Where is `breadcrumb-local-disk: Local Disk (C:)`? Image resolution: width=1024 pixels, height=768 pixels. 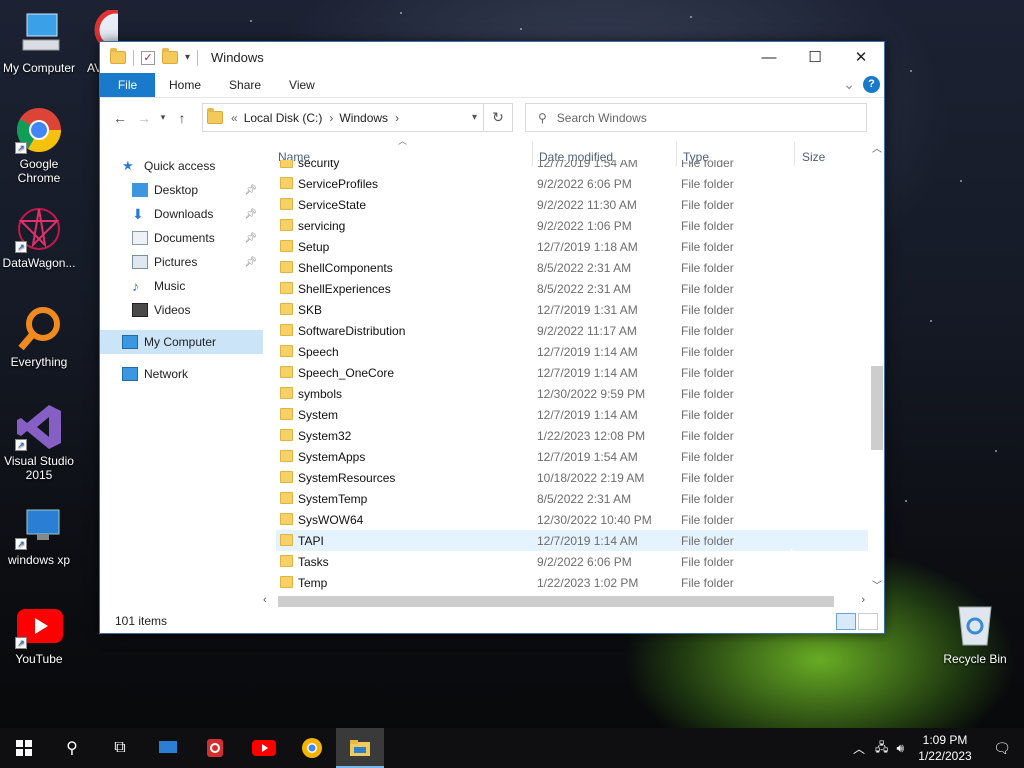 breadcrumb-local-disk: Local Disk (C:) is located at coordinates (283, 118).